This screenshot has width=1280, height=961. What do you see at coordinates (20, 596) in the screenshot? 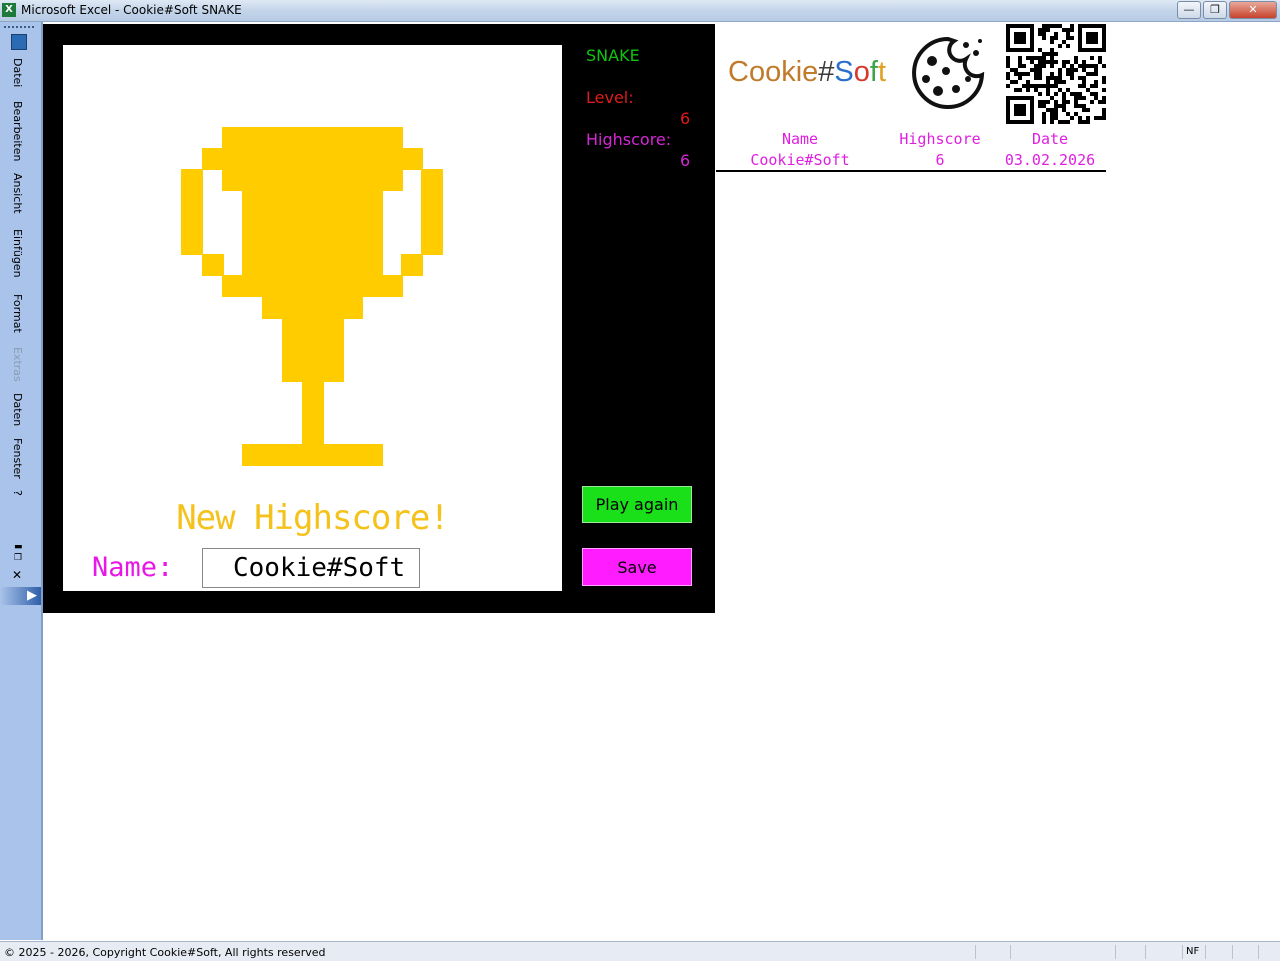
I see `toolbar-options-button: ▶` at bounding box center [20, 596].